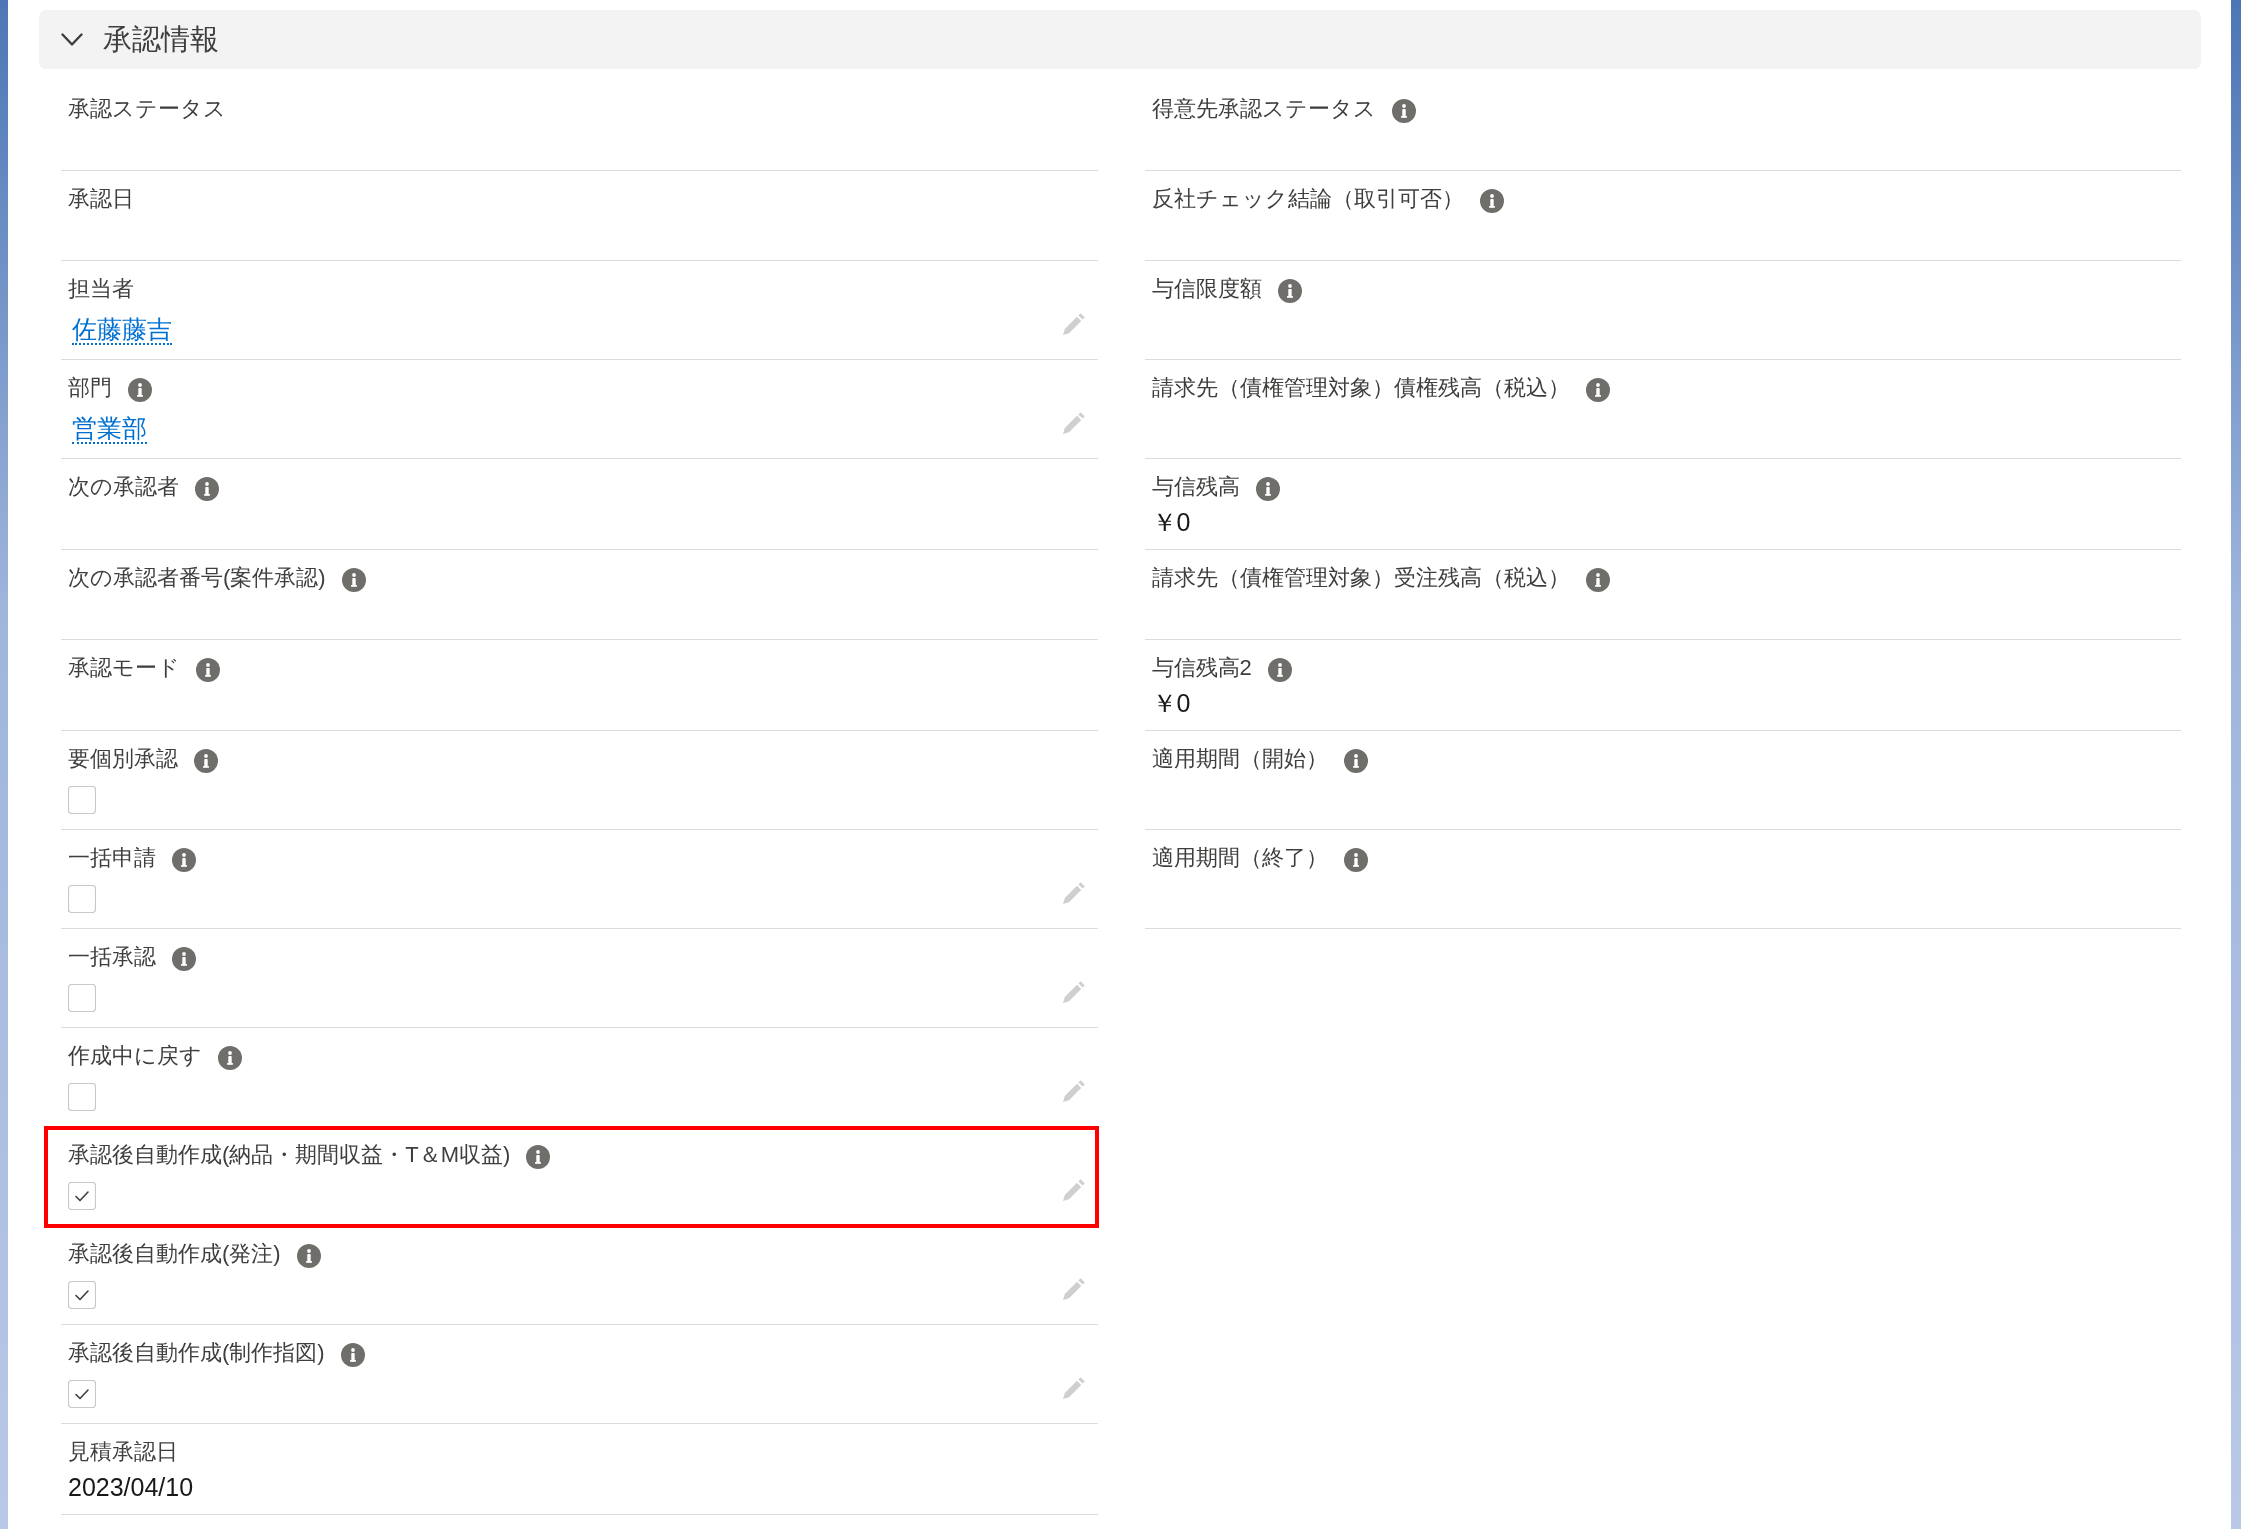 The image size is (2241, 1529). Describe the element at coordinates (131, 1487) in the screenshot. I see `field-value: 2023/04/10` at that location.